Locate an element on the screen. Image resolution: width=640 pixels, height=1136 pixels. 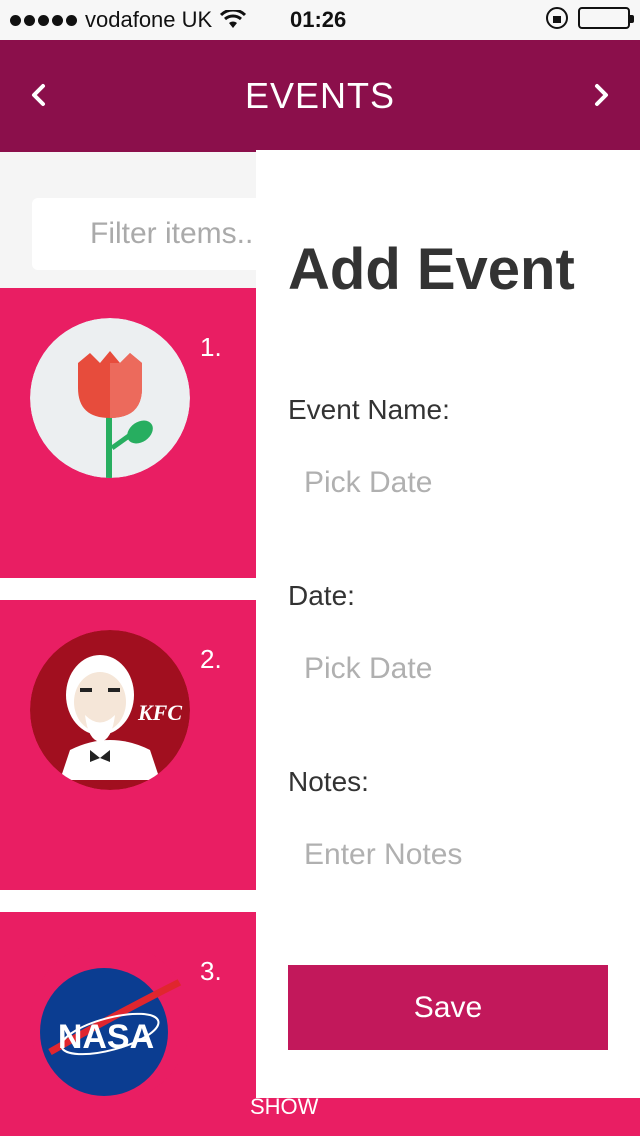
kfc-logo: KFC is located at coordinates (110, 710).